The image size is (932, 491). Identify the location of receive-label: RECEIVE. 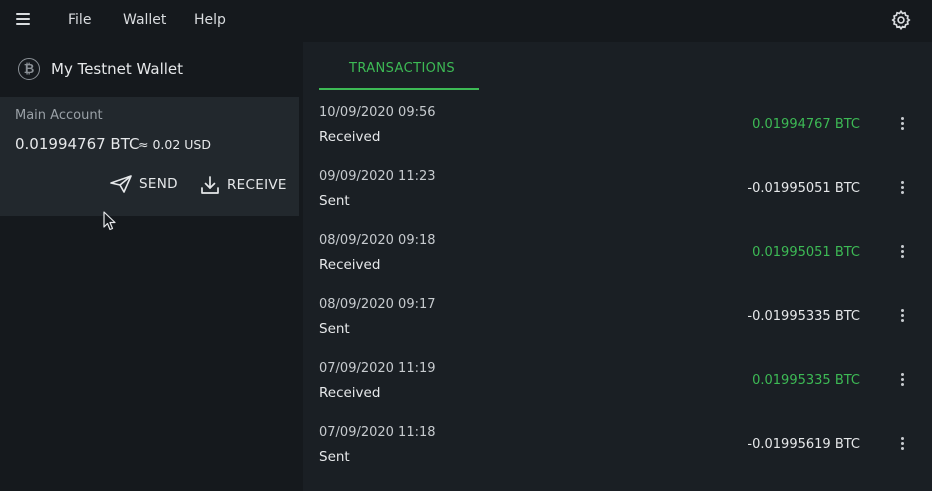
(257, 185).